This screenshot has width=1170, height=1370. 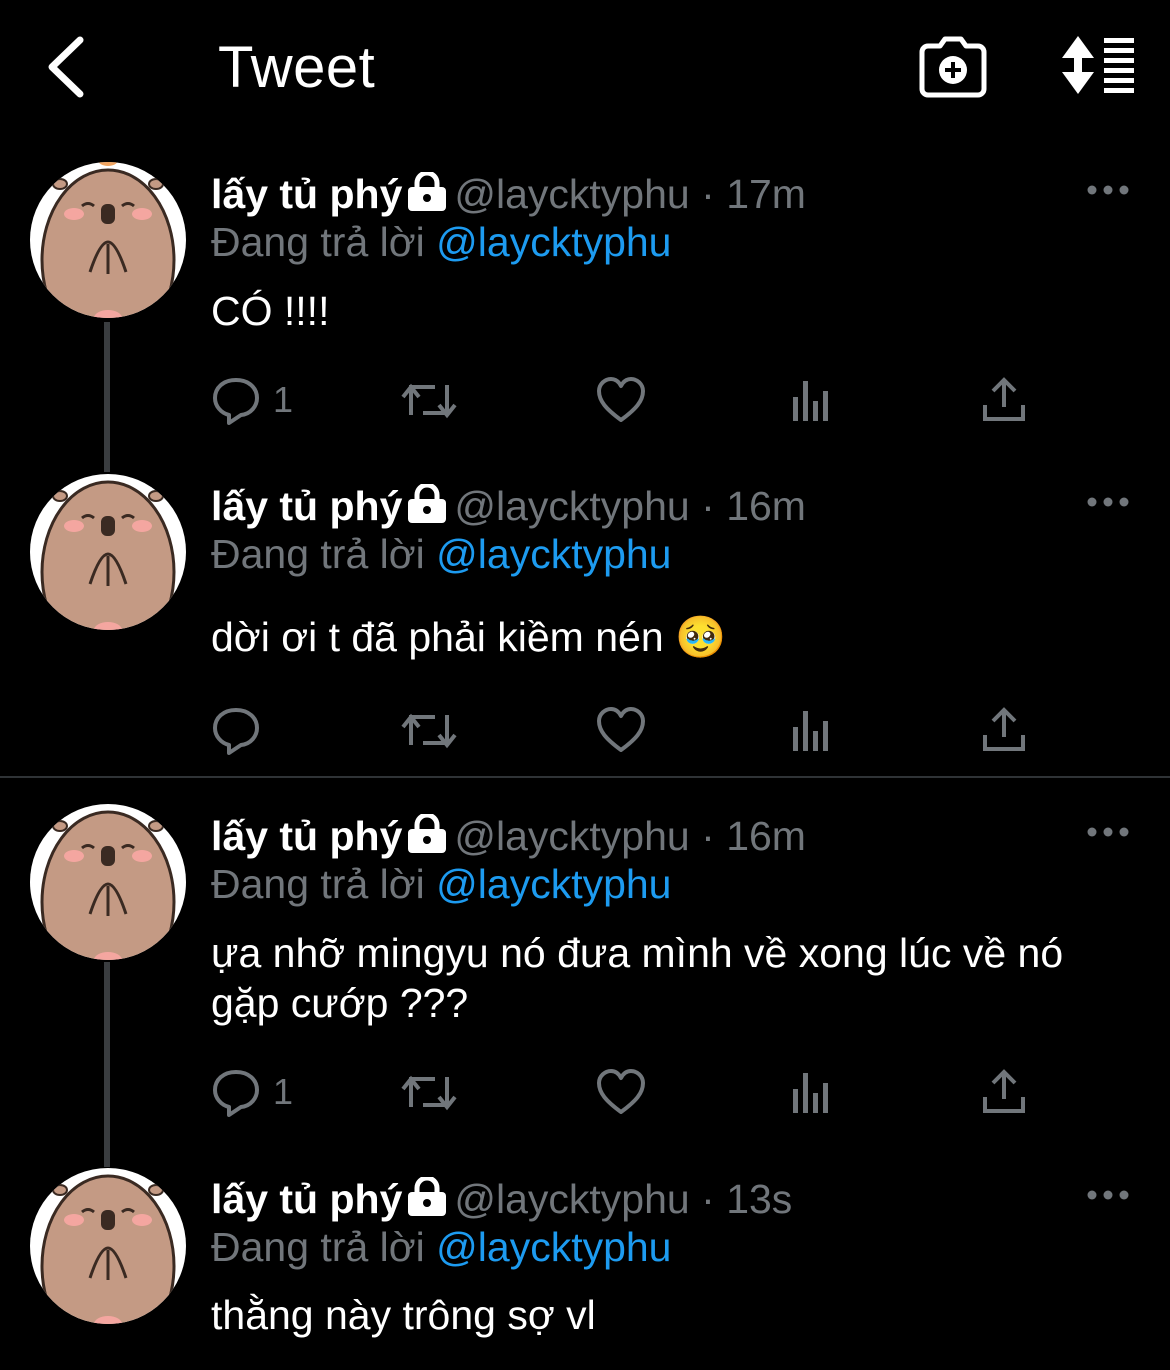 I want to click on tweet-header: lấy tủ phý @laycktyphu · 13s, so click(x=501, y=1201).